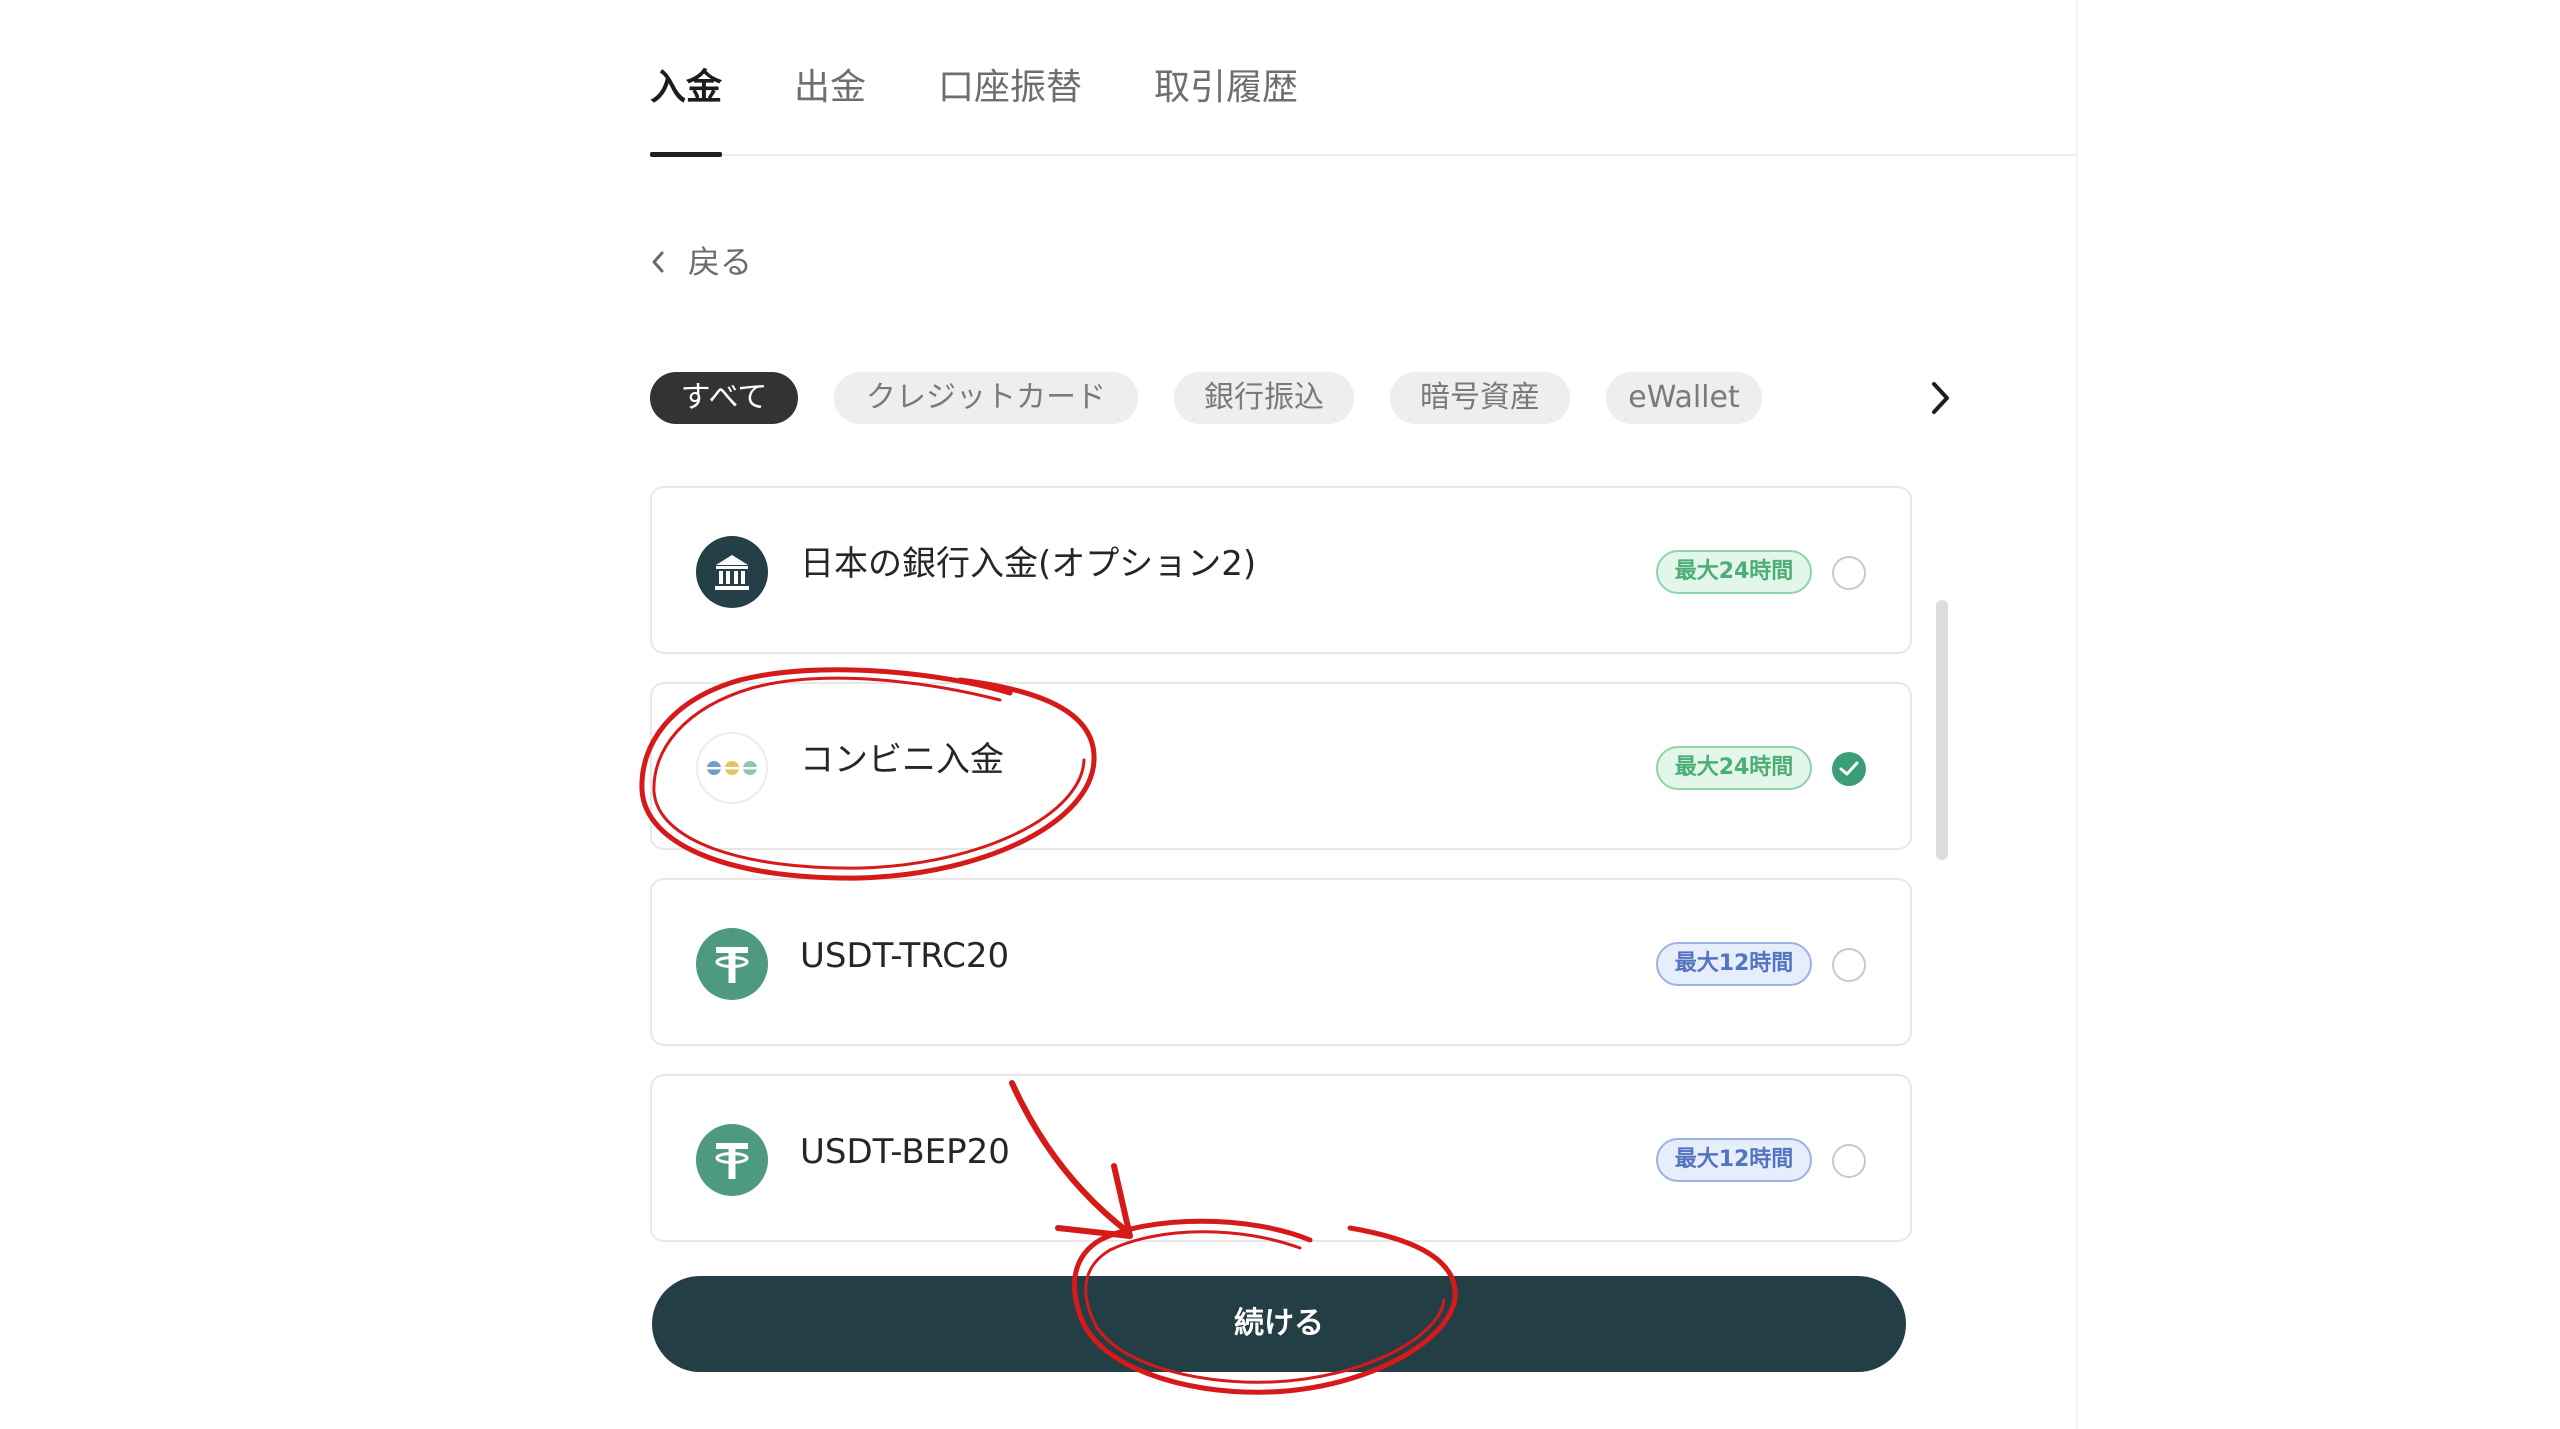  What do you see at coordinates (1028, 564) in the screenshot?
I see `payment-method-name: 日本の銀行入金(オプション2)` at bounding box center [1028, 564].